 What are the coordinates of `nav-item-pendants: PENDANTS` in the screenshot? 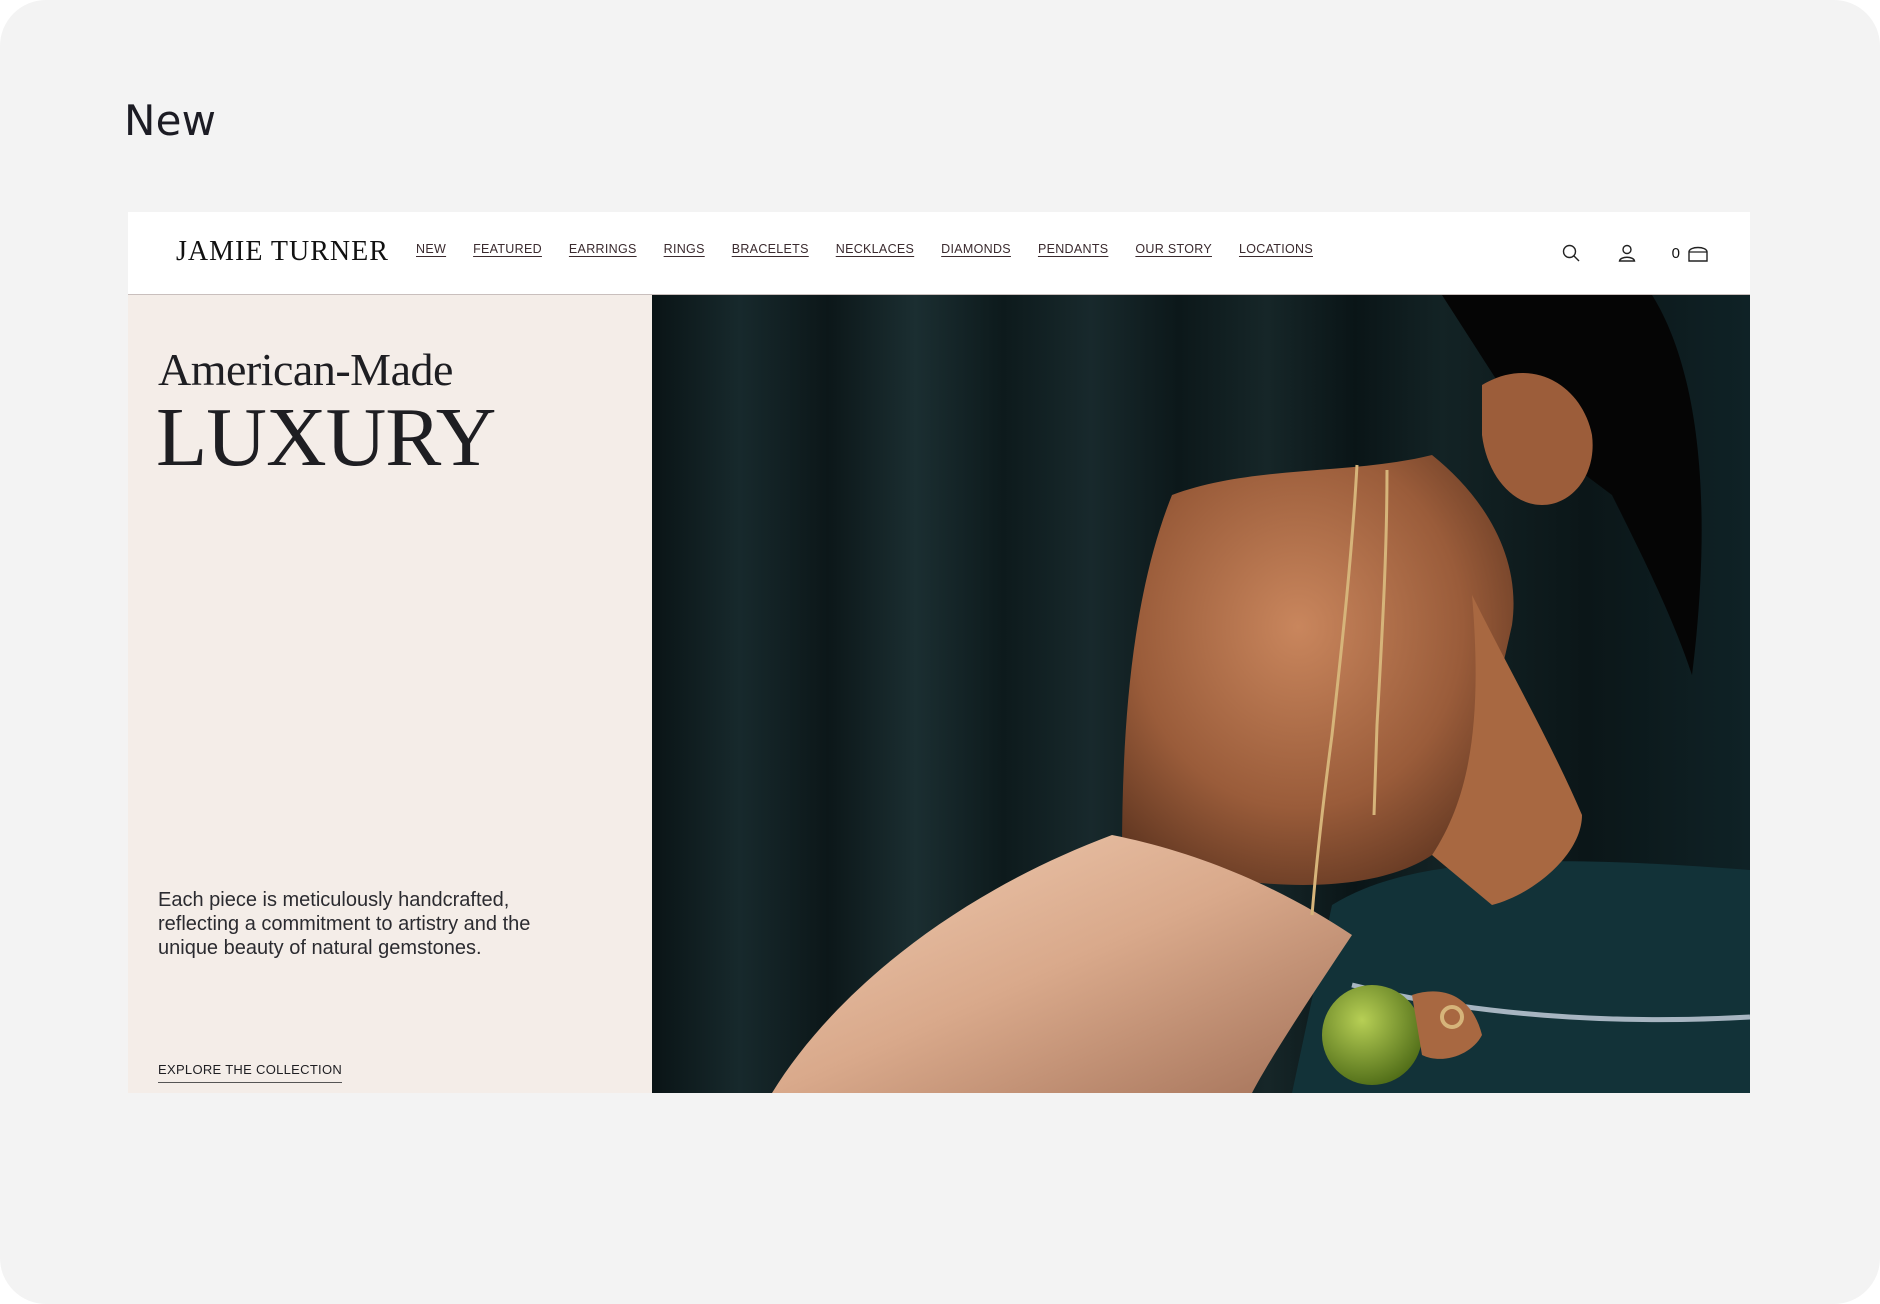 It's located at (1073, 249).